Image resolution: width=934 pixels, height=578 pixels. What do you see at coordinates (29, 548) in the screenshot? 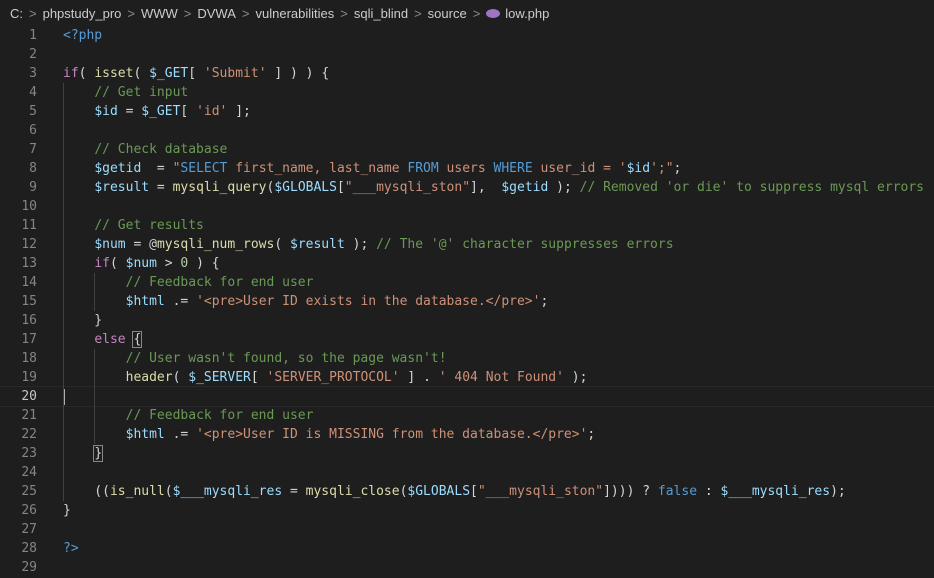
I see `line-number: 28` at bounding box center [29, 548].